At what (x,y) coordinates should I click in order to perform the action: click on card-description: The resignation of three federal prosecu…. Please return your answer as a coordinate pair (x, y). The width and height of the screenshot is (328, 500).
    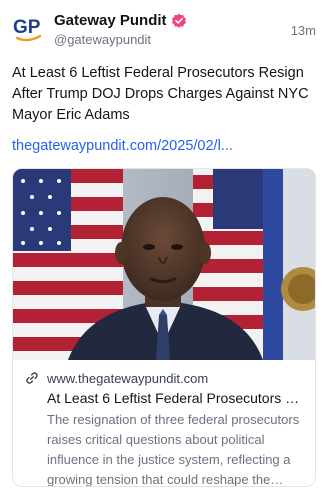
    Looking at the image, I should click on (173, 449).